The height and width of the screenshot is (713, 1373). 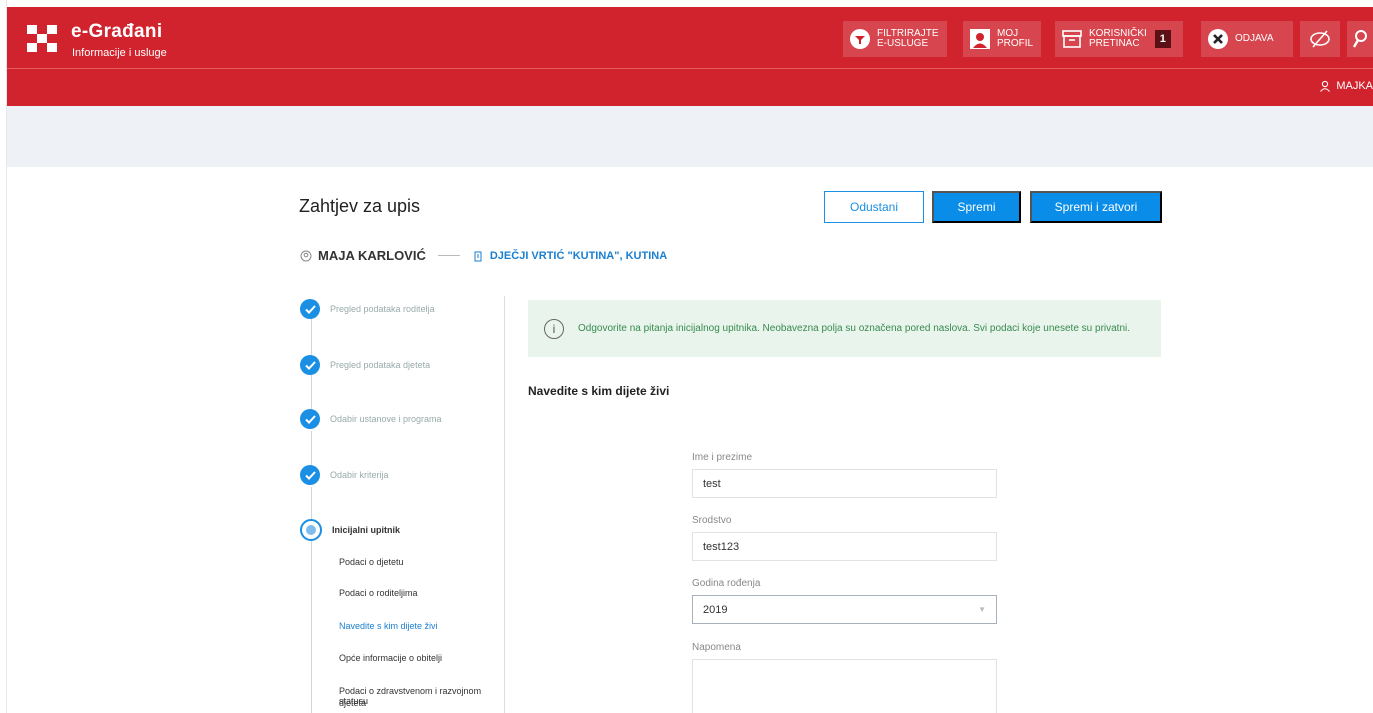 I want to click on birth-year-select: 2019 ▼, so click(x=844, y=609).